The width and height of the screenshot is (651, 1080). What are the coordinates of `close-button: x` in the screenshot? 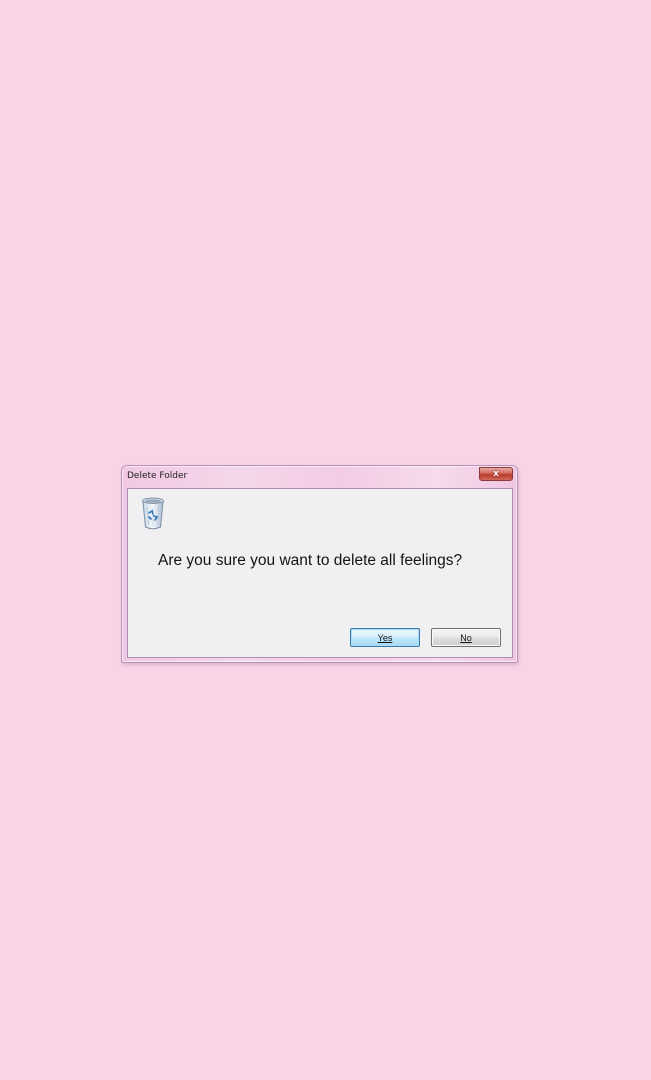 It's located at (496, 474).